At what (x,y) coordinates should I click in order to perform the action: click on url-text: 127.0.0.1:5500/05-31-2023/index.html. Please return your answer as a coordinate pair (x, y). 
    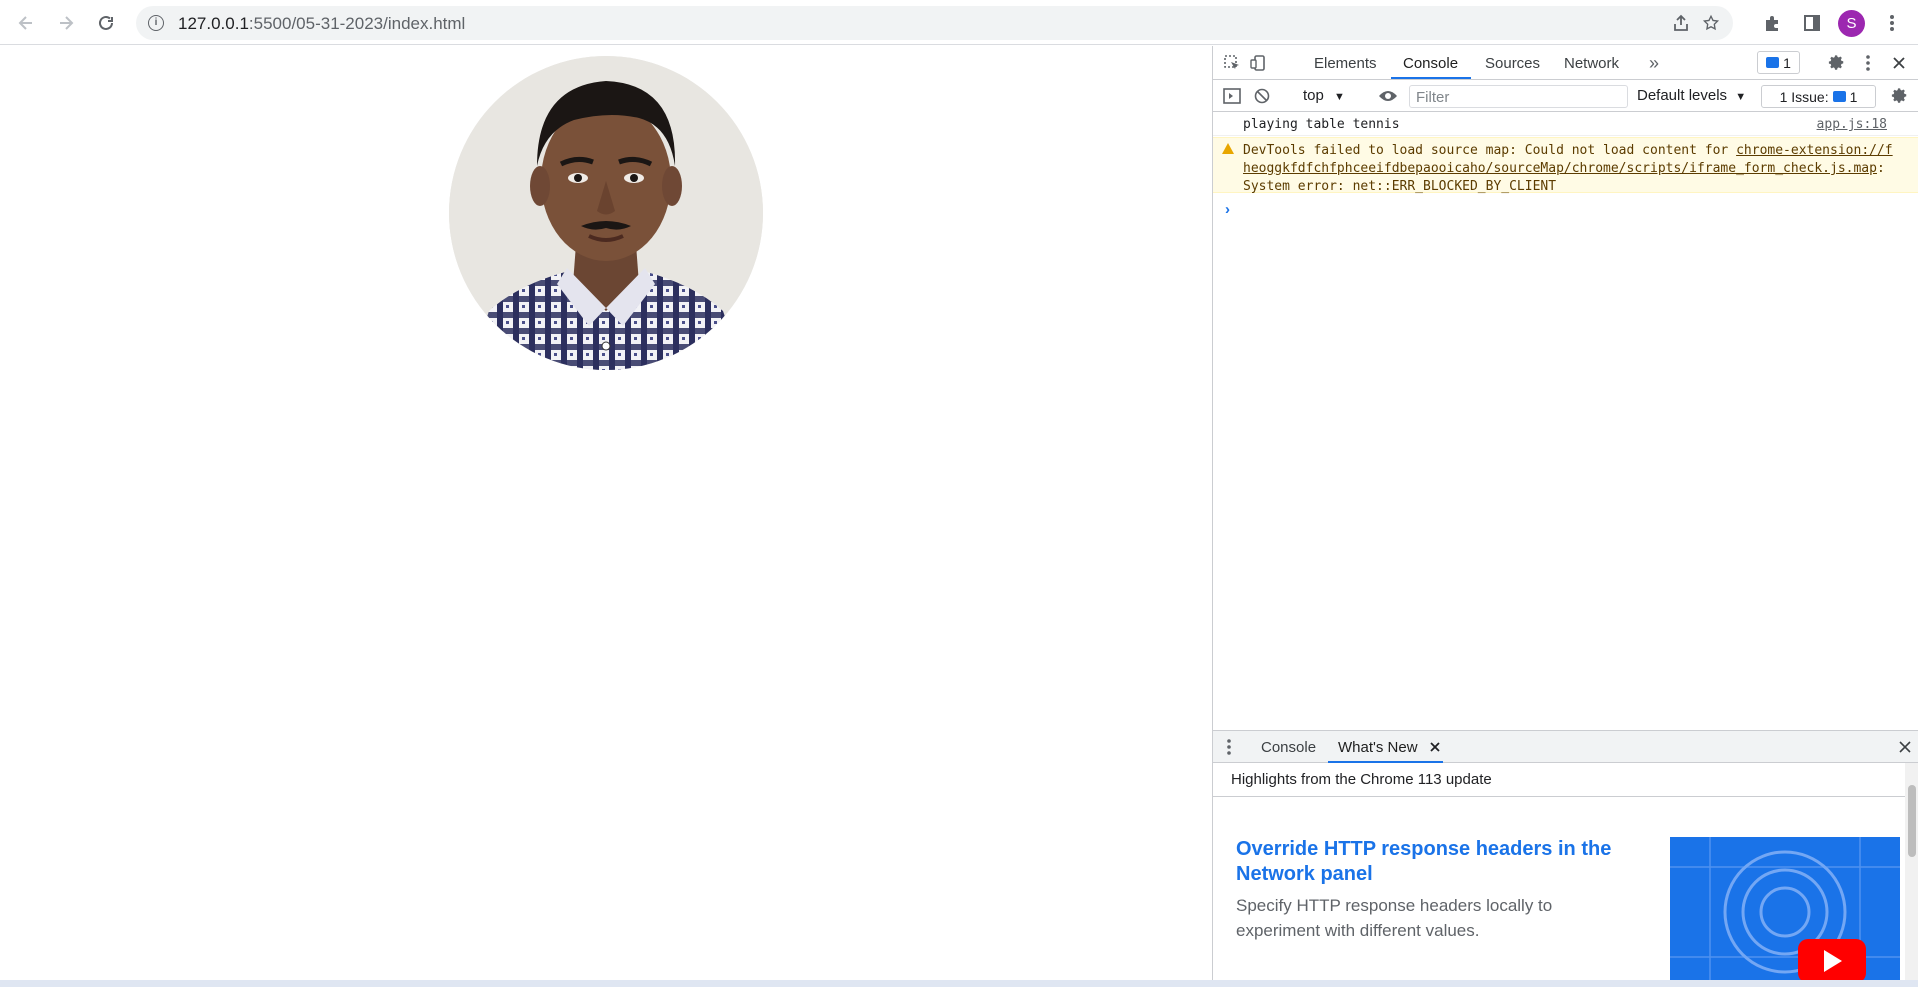
    Looking at the image, I should click on (321, 24).